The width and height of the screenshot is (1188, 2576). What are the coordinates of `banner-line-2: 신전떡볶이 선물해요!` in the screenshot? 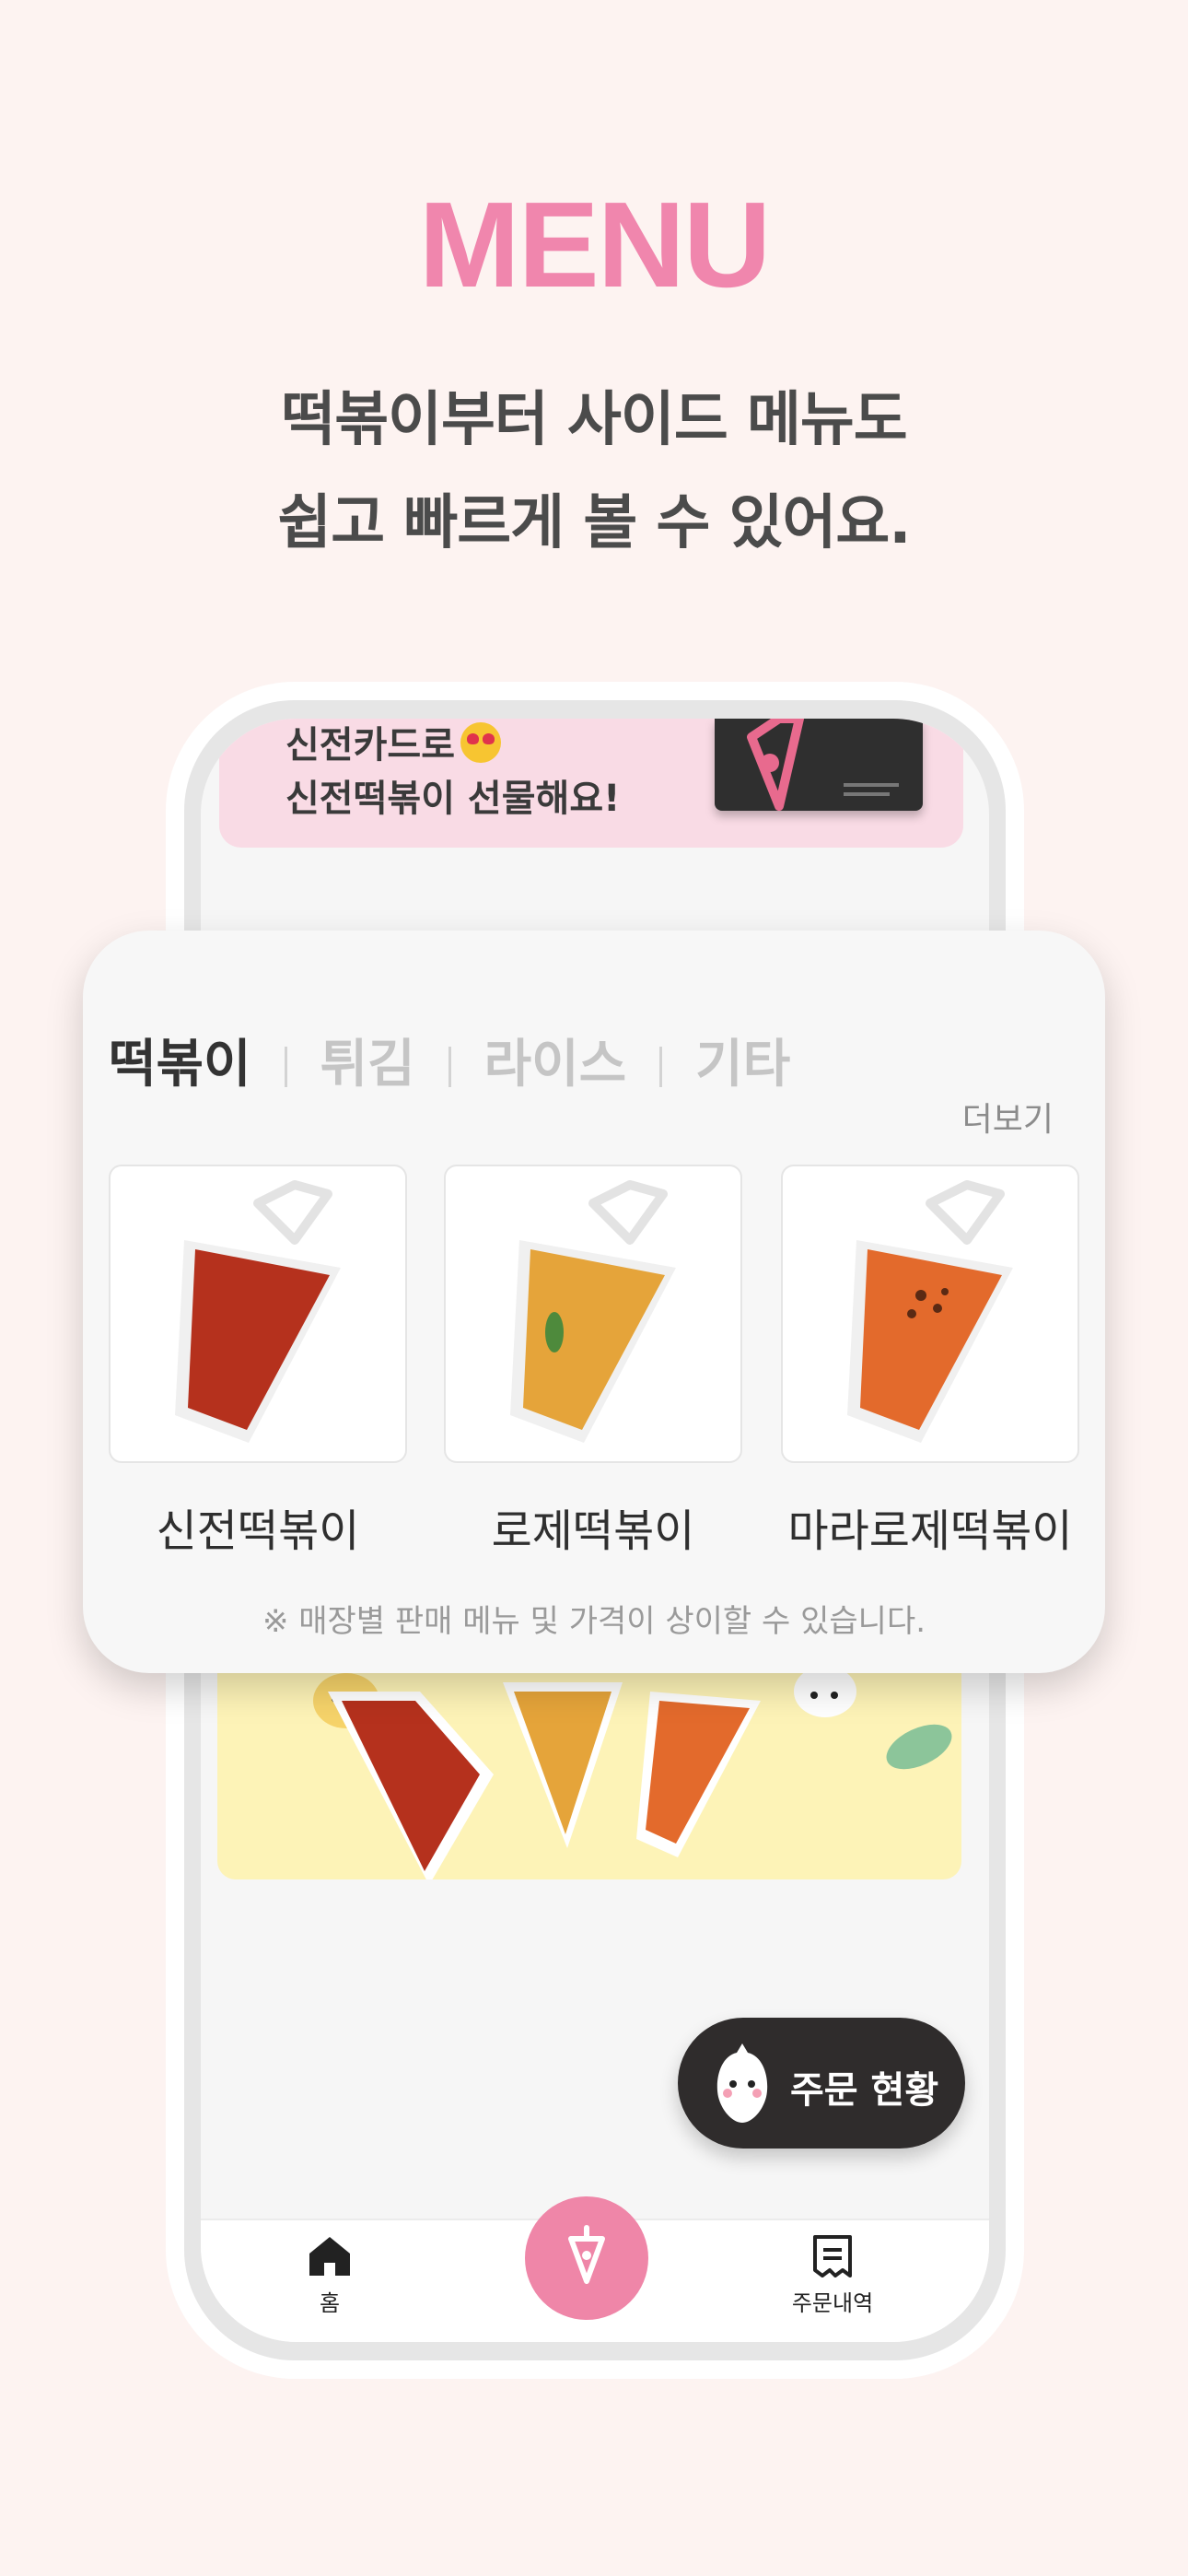 It's located at (453, 799).